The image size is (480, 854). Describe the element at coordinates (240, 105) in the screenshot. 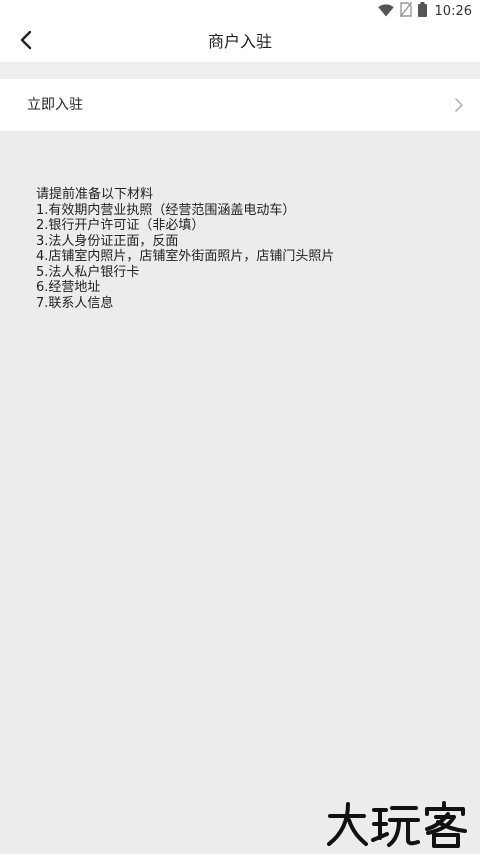

I see `settle-in-row: 立即入驻` at that location.